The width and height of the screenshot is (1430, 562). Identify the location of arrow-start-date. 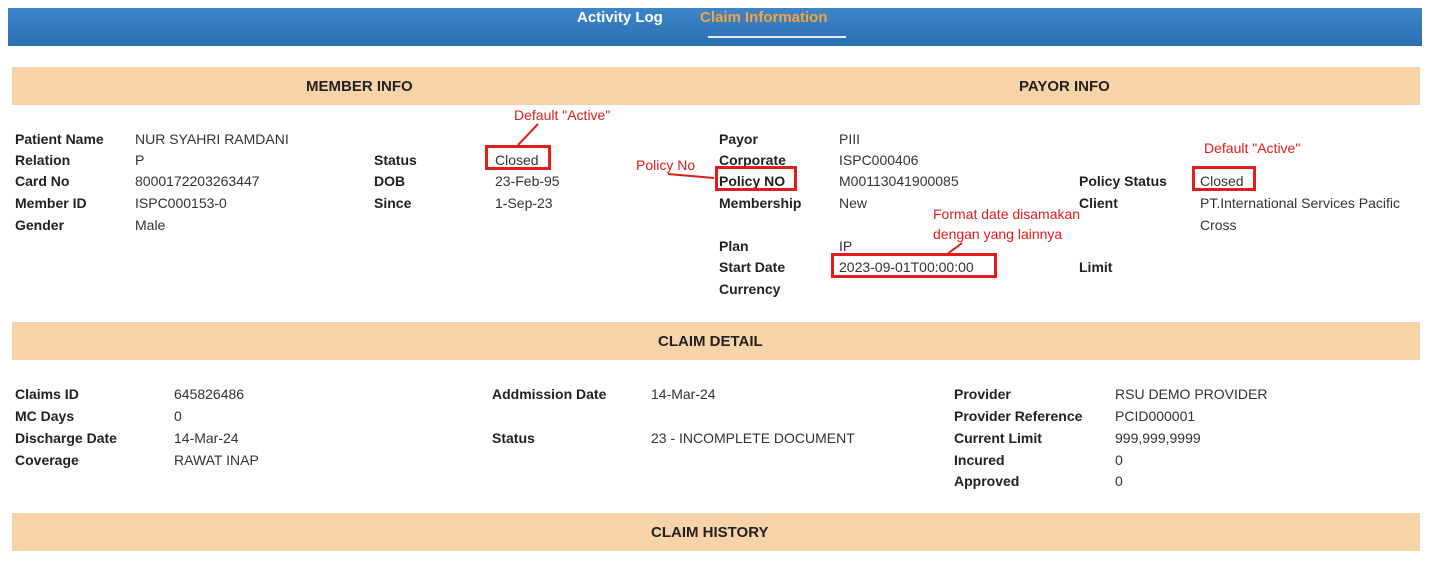
(954, 249).